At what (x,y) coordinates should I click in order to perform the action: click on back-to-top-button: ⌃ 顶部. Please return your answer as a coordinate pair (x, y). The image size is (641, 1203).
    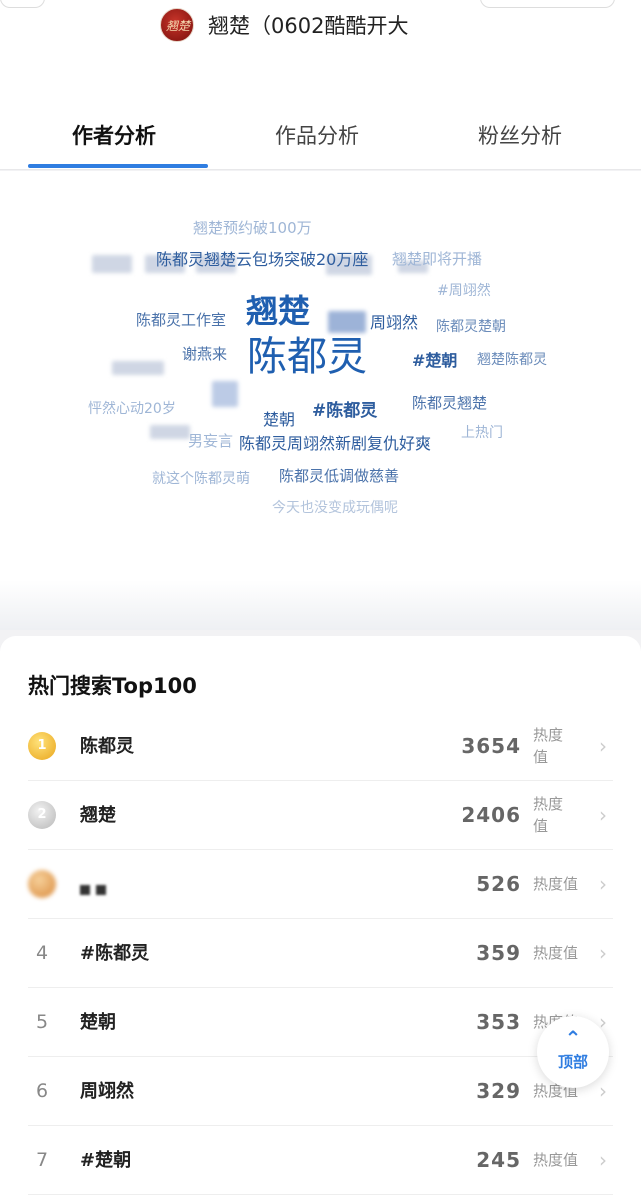
    Looking at the image, I should click on (573, 1052).